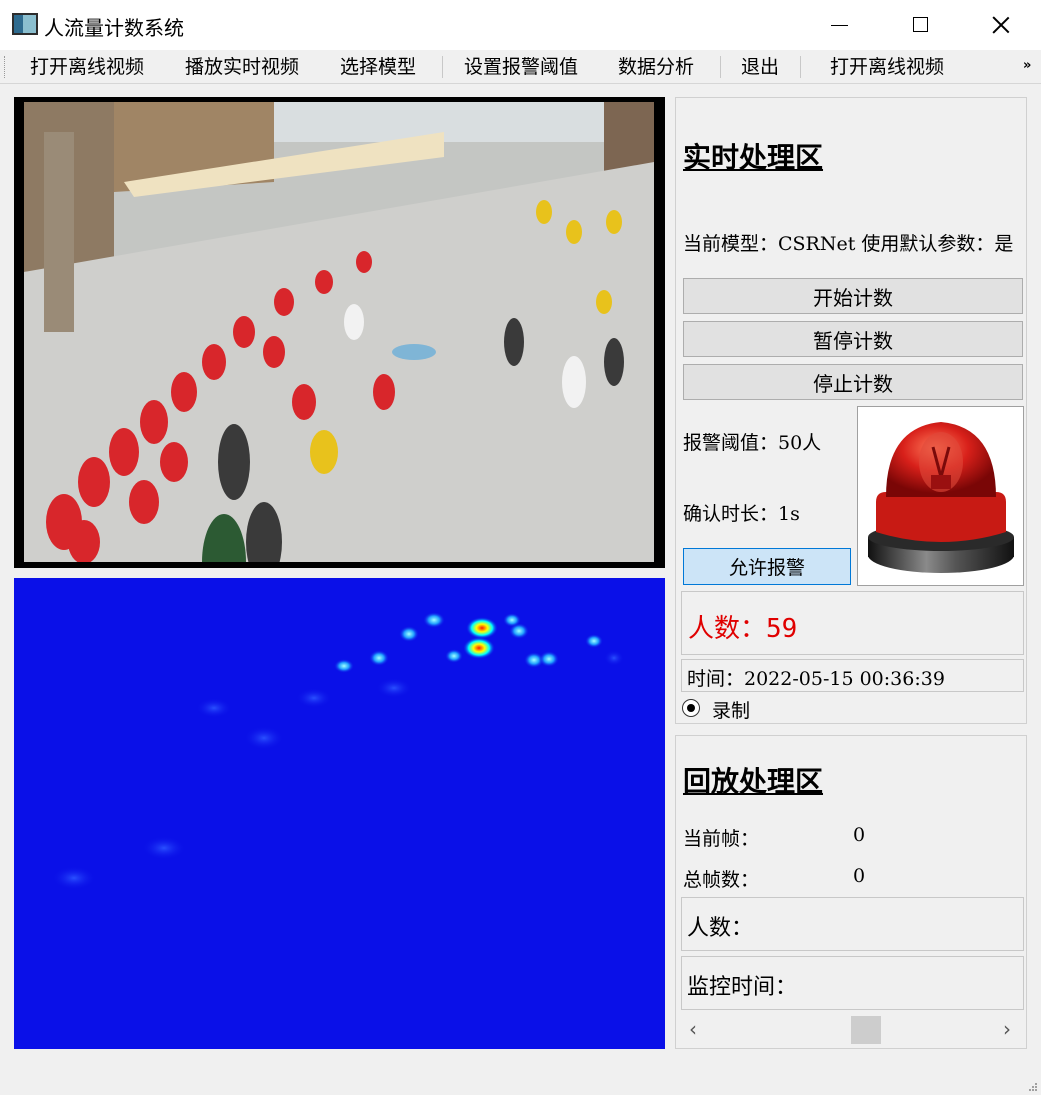 This screenshot has height=1095, width=1041. What do you see at coordinates (853, 339) in the screenshot?
I see `pause-count-button: 暂停计数` at bounding box center [853, 339].